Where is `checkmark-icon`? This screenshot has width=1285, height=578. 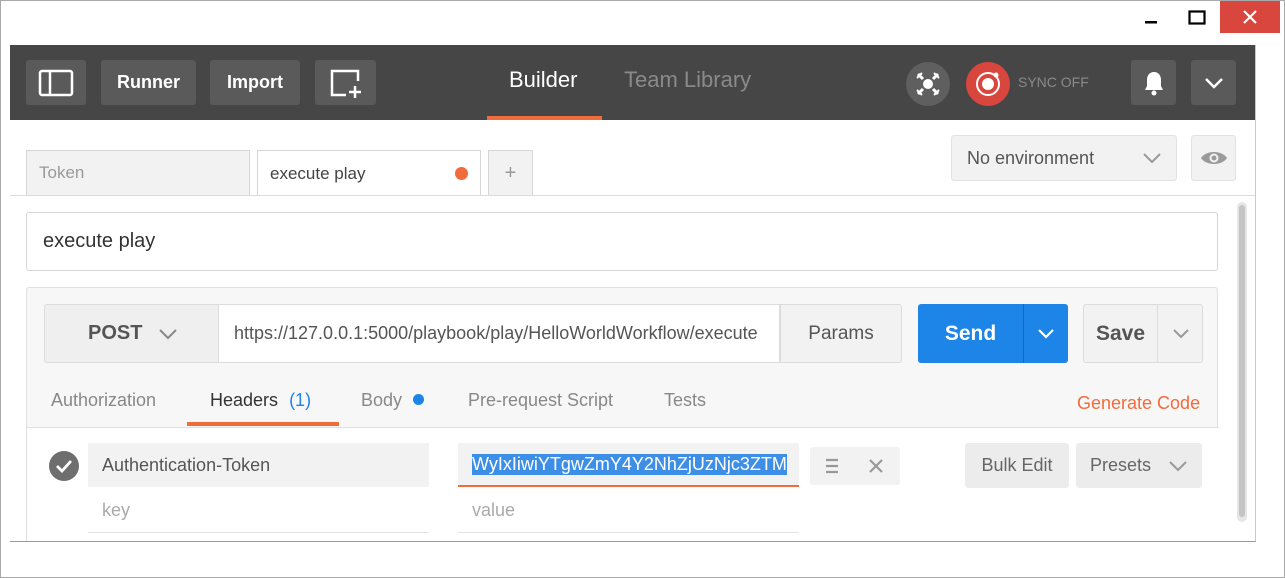
checkmark-icon is located at coordinates (64, 466).